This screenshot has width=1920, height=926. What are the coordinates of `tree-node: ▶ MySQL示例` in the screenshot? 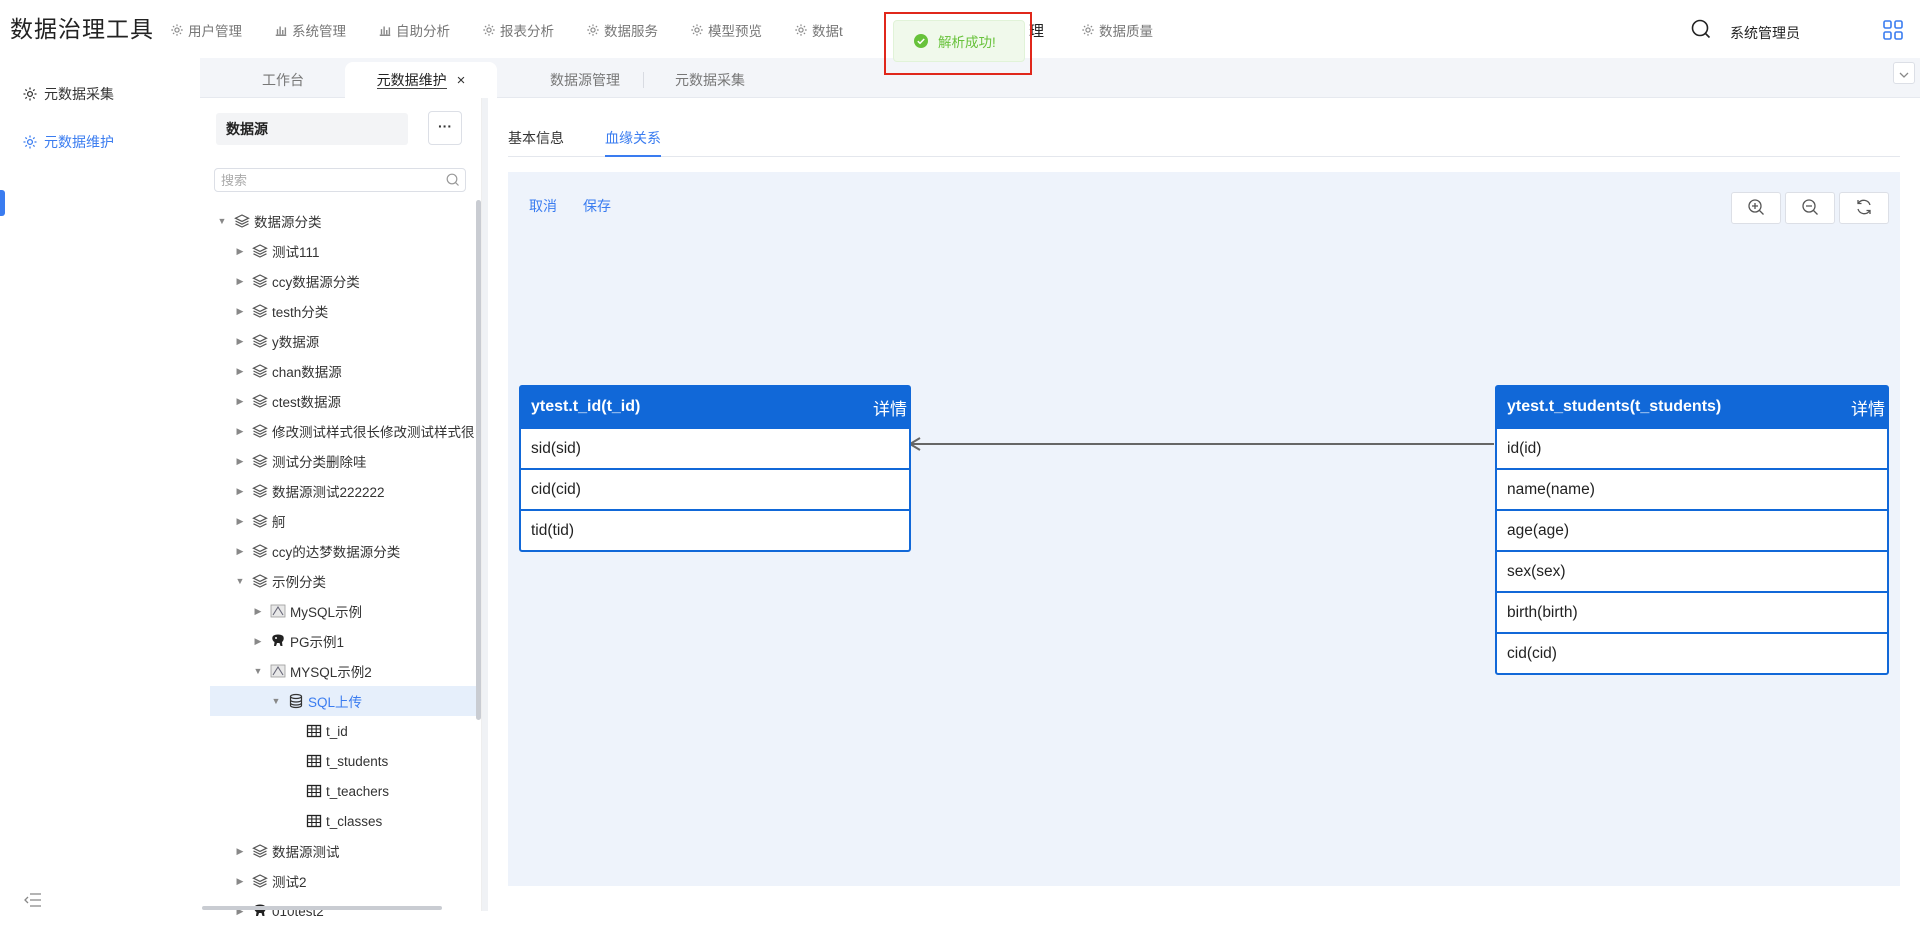 It's located at (343, 611).